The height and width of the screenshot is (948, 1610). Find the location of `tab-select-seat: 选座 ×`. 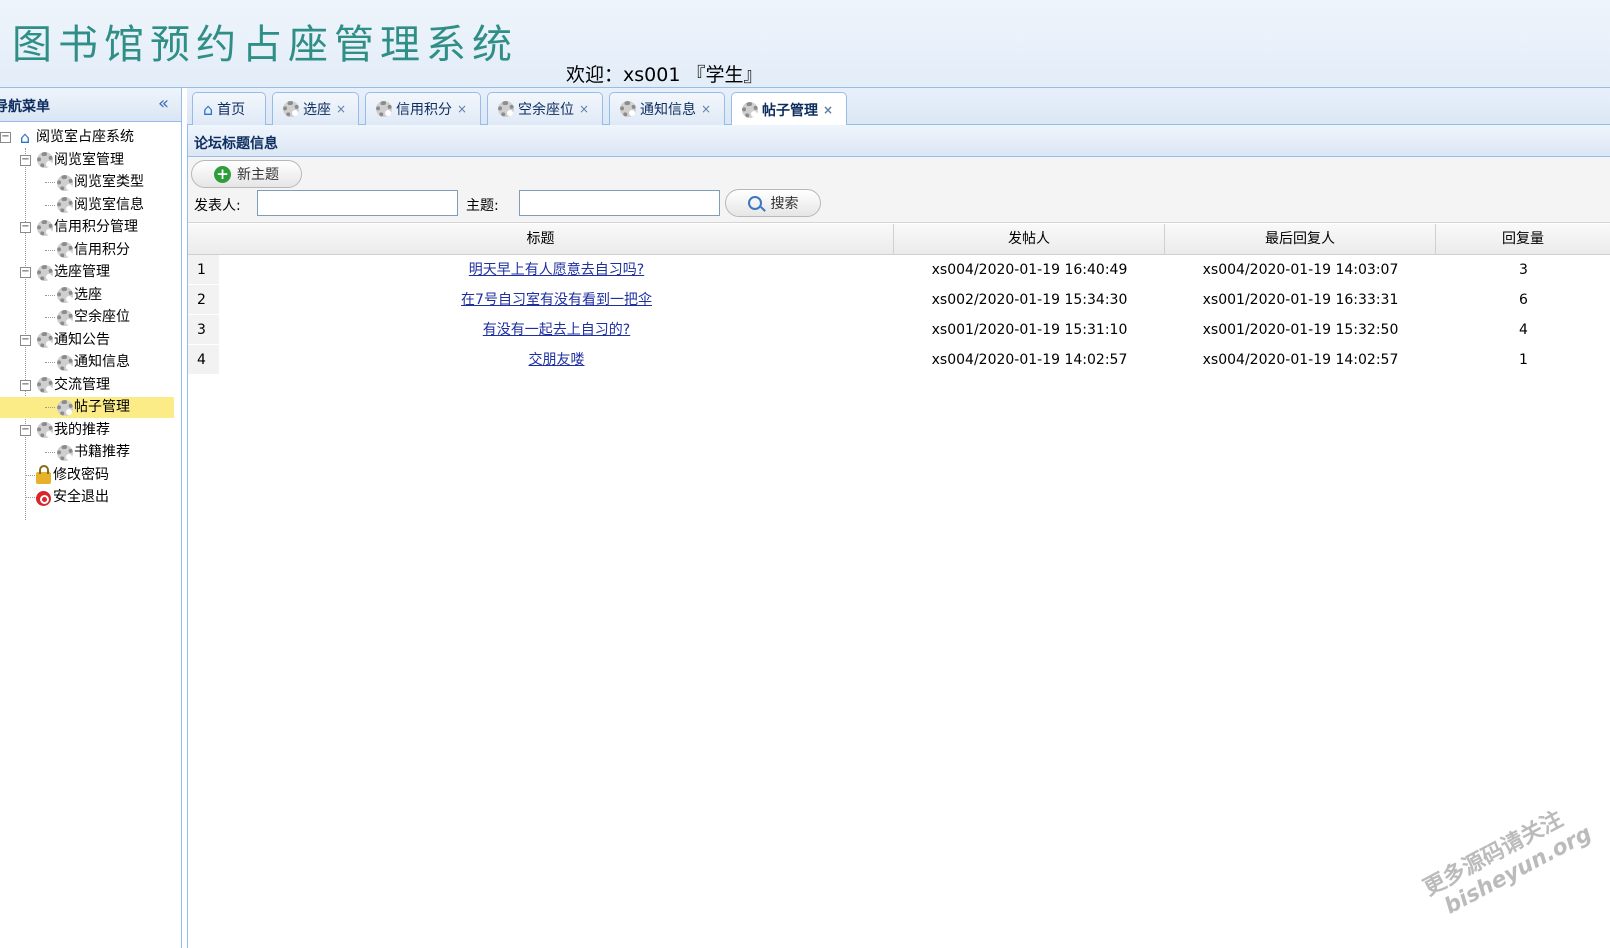

tab-select-seat: 选座 × is located at coordinates (315, 108).